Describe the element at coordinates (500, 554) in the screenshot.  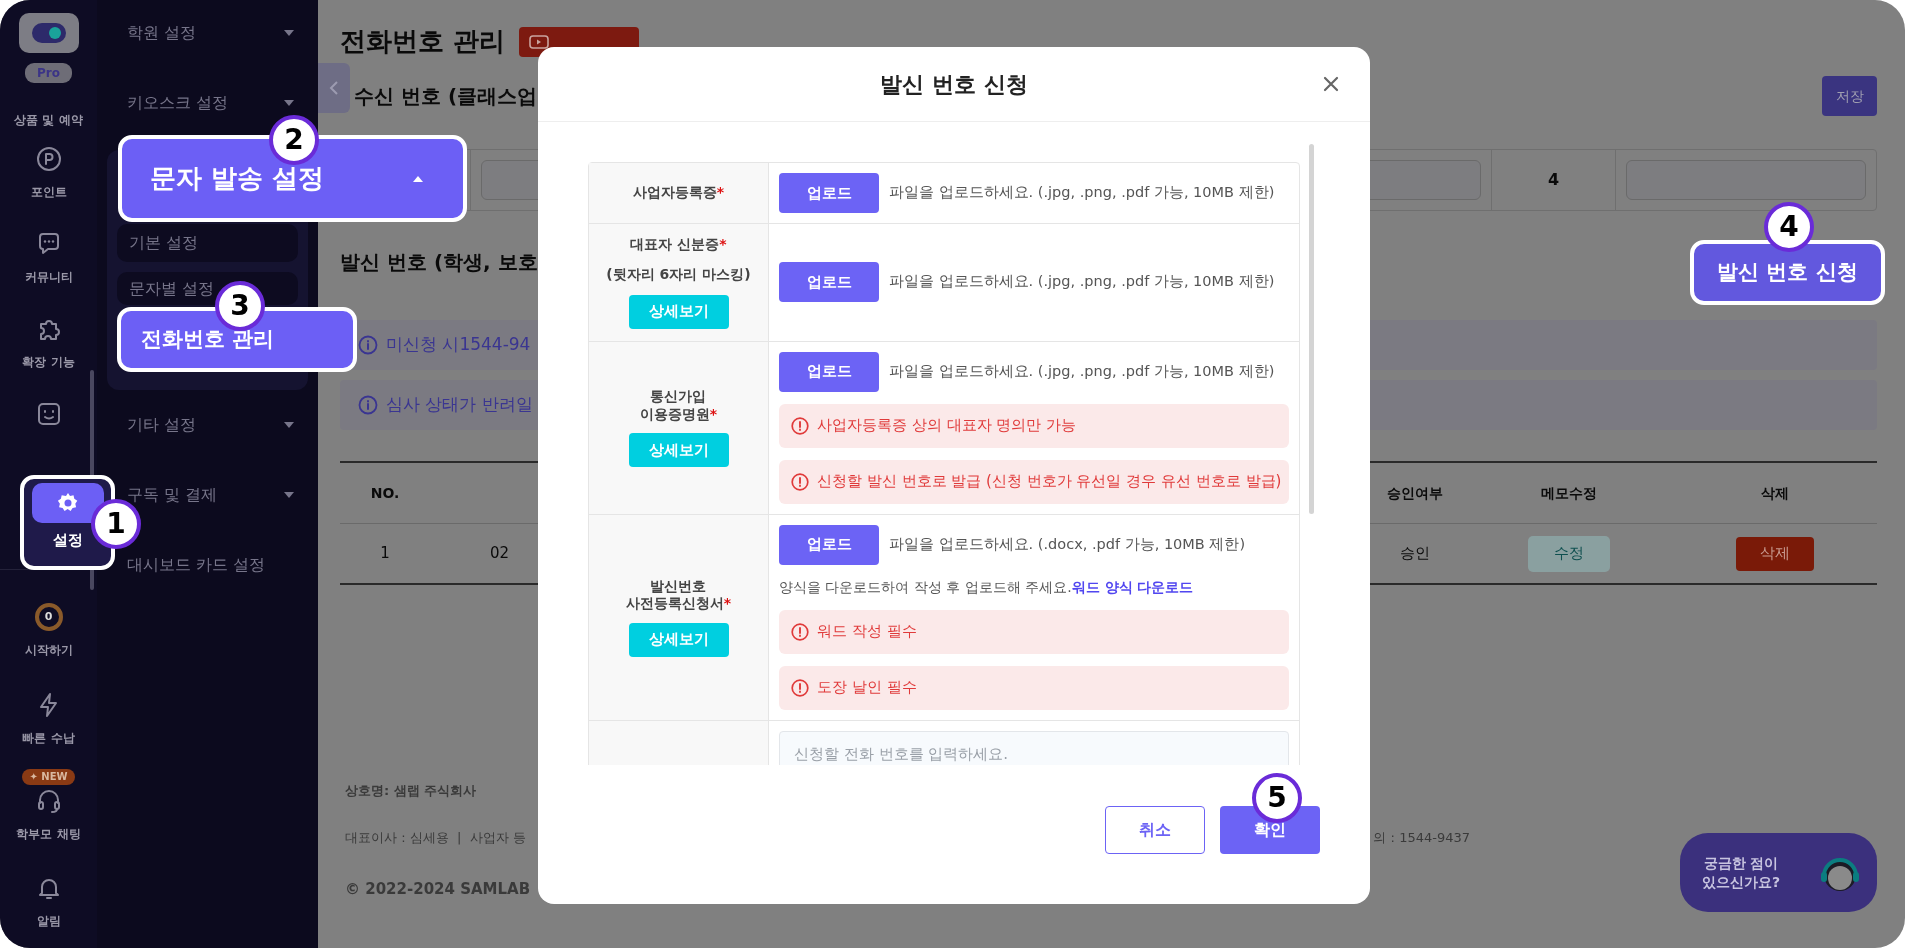
I see `table-cell-text: 02` at that location.